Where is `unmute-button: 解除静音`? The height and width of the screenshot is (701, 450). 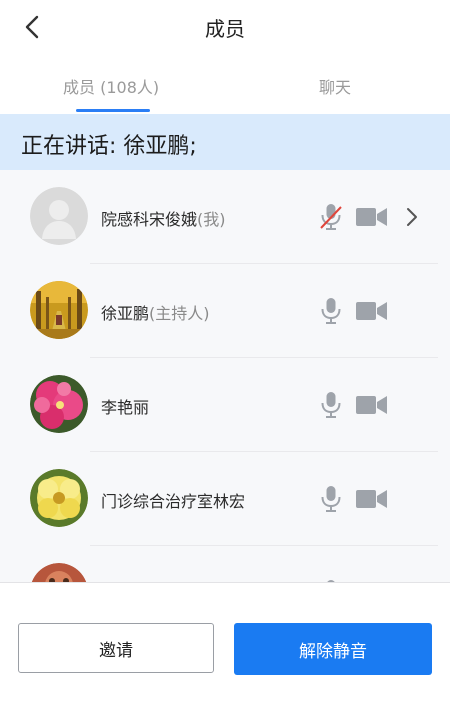 unmute-button: 解除静音 is located at coordinates (333, 649).